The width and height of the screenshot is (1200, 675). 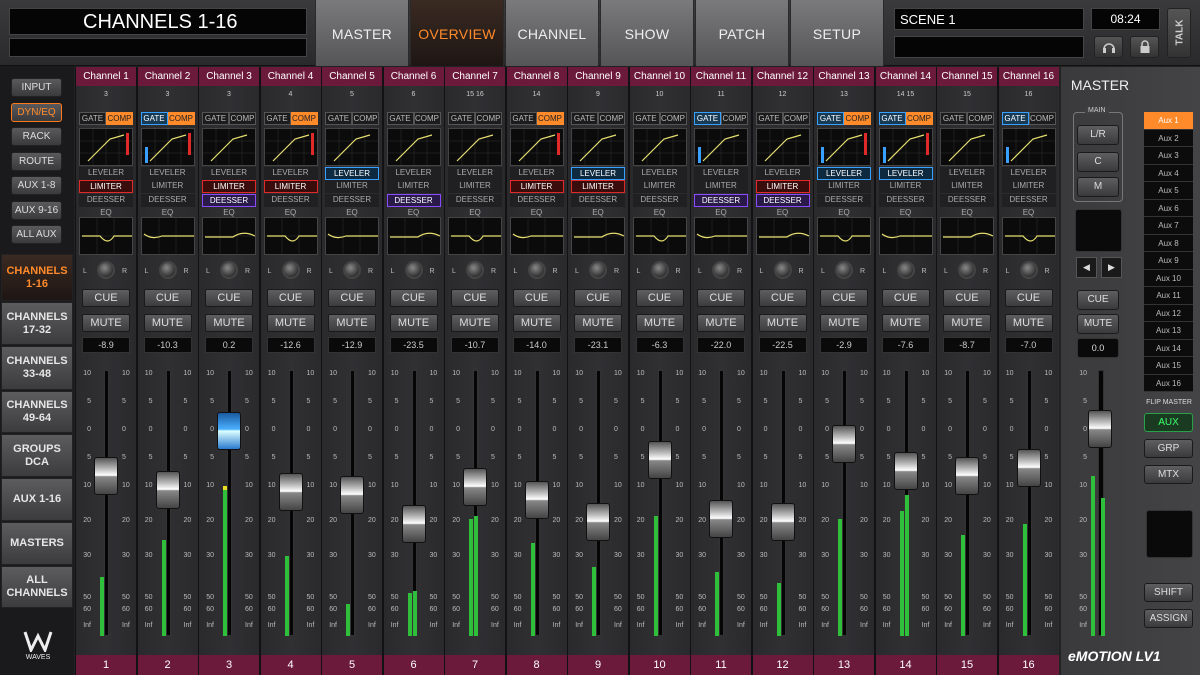 I want to click on aux-item: Aux 3, so click(x=1168, y=156).